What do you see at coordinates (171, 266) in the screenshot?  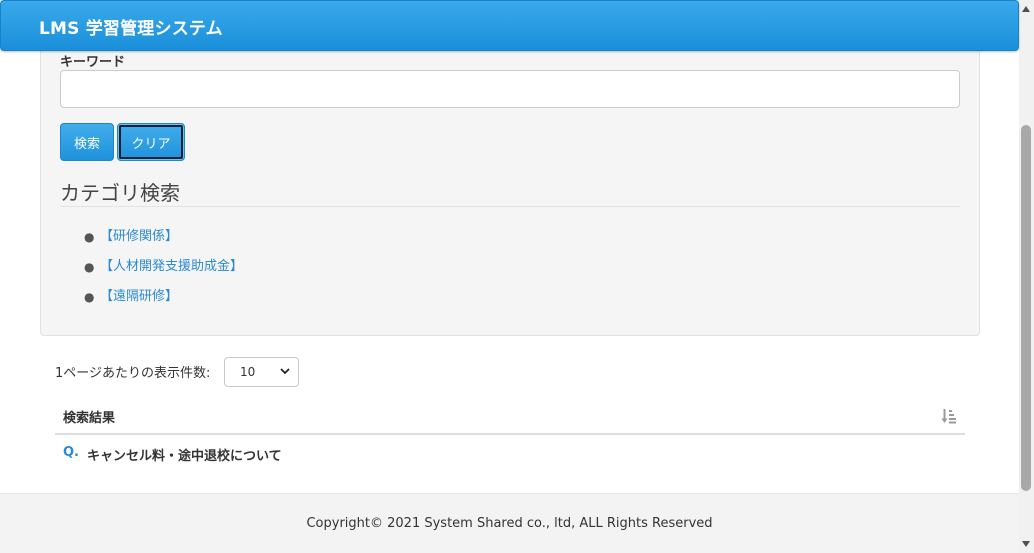 I see `category-link-subsidy: 【人材開発支援助成金】` at bounding box center [171, 266].